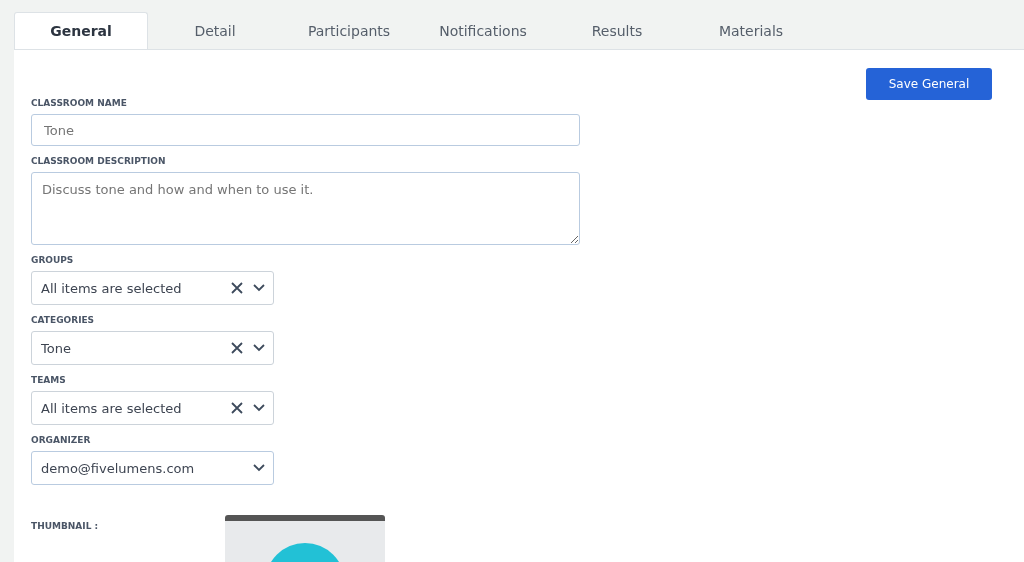 Image resolution: width=1024 pixels, height=562 pixels. What do you see at coordinates (483, 30) in the screenshot?
I see `tab: Notifications` at bounding box center [483, 30].